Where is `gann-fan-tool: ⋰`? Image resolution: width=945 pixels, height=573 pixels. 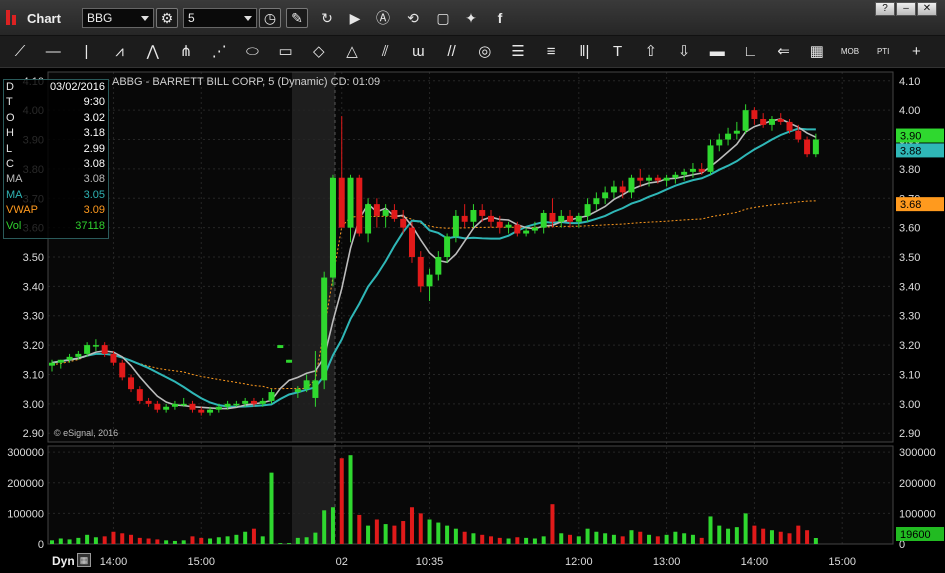
gann-fan-tool: ⋰ is located at coordinates (219, 52).